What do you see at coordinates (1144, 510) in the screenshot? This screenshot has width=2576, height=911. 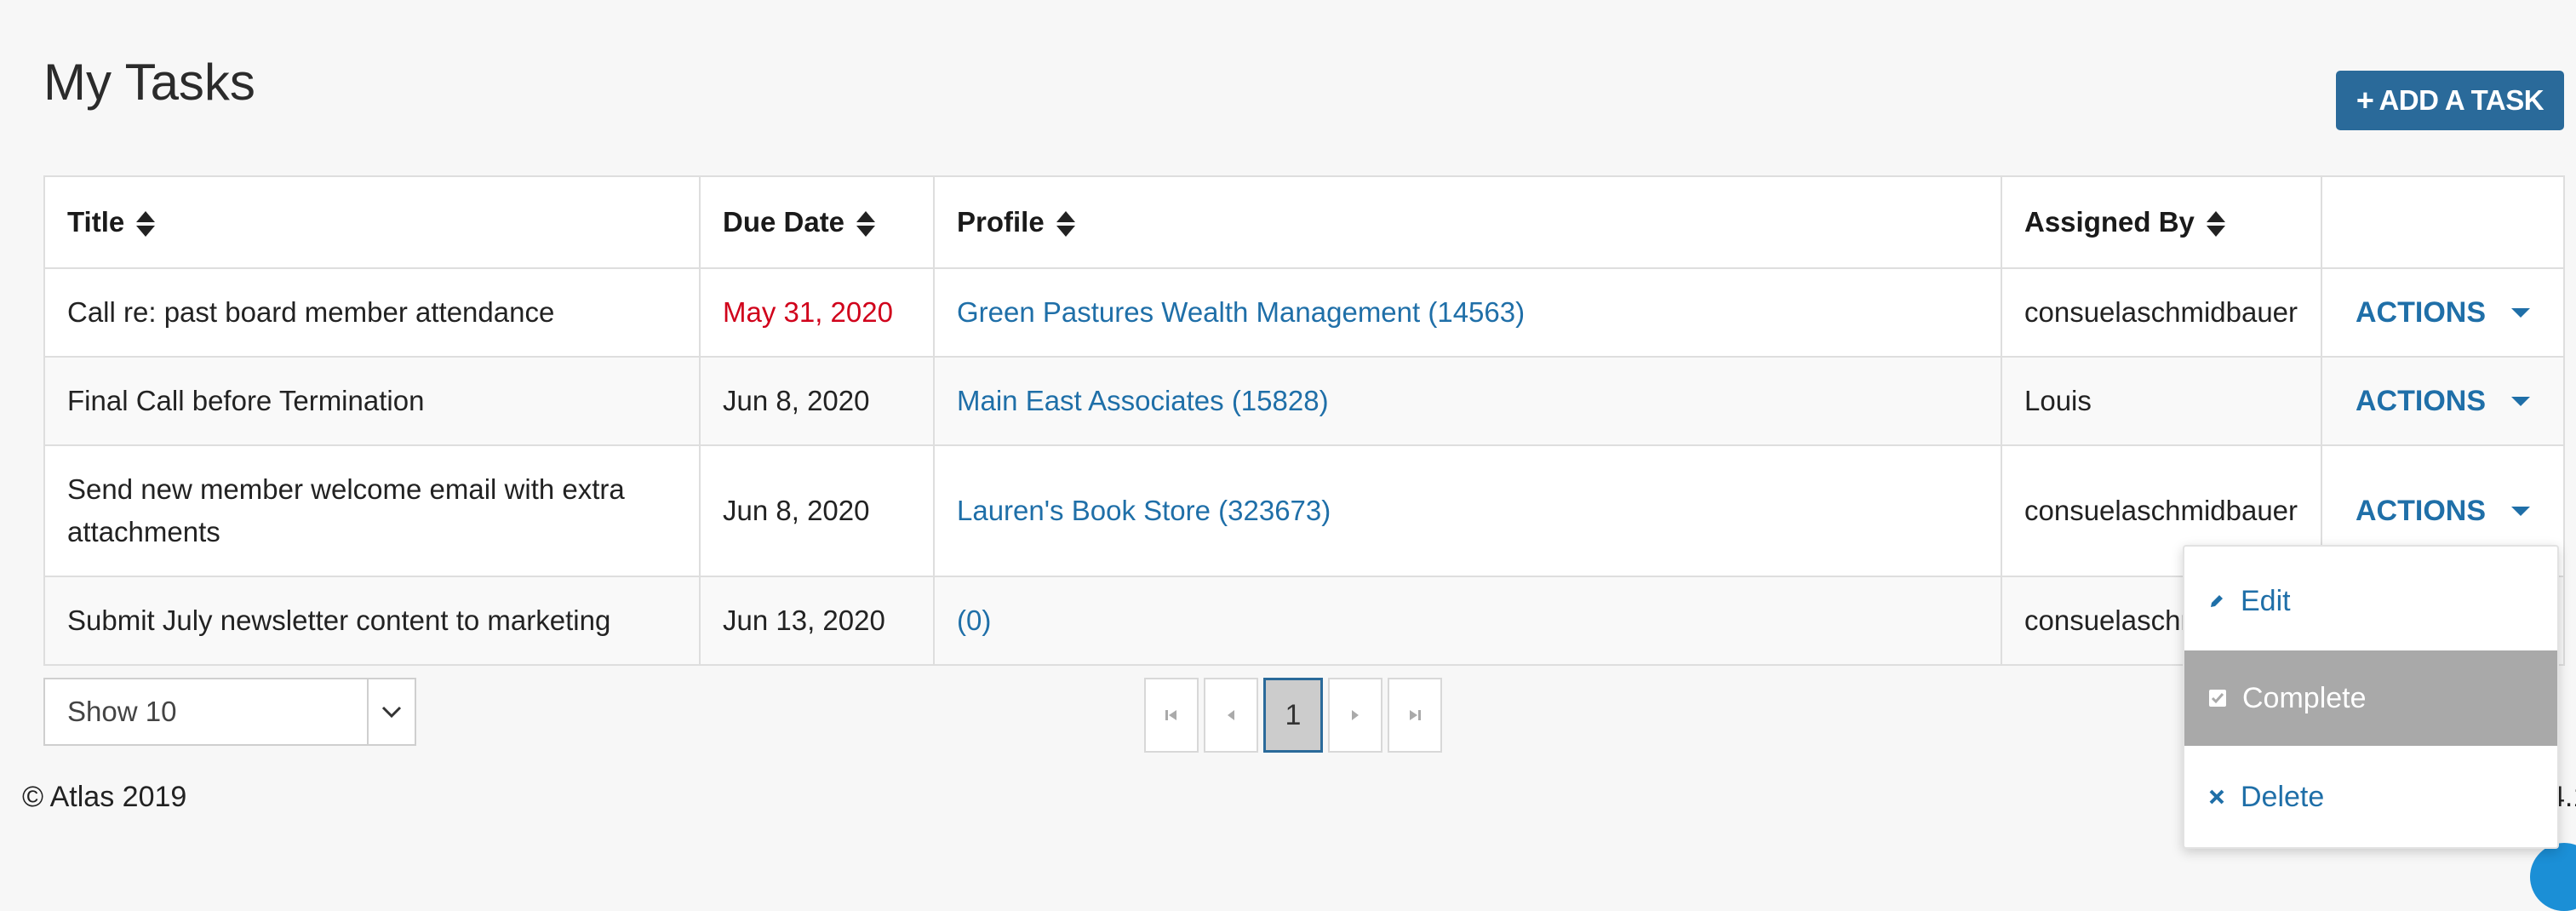 I see `profile-link: Lauren's Book Store (323673)` at bounding box center [1144, 510].